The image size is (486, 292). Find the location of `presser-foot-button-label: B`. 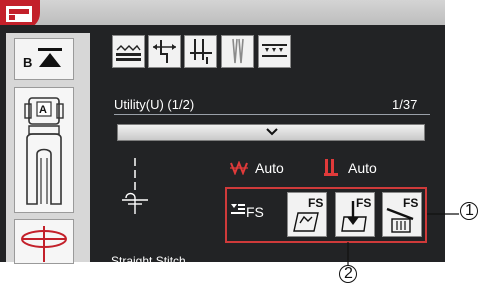

presser-foot-button-label: B is located at coordinates (28, 62).